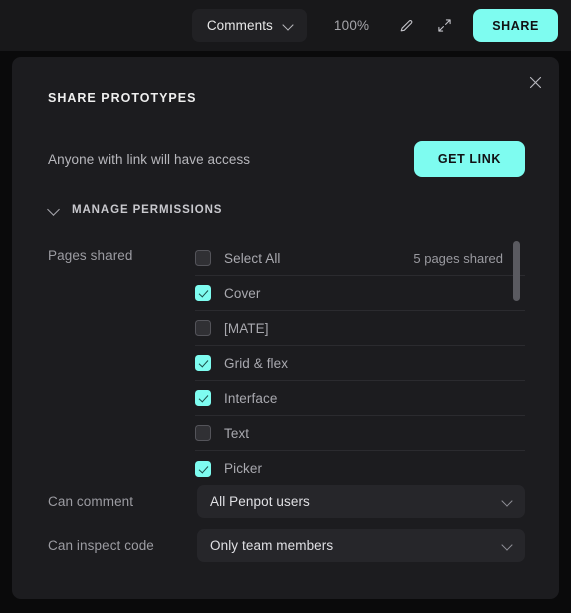  I want to click on comments-dropdown: Comments, so click(249, 25).